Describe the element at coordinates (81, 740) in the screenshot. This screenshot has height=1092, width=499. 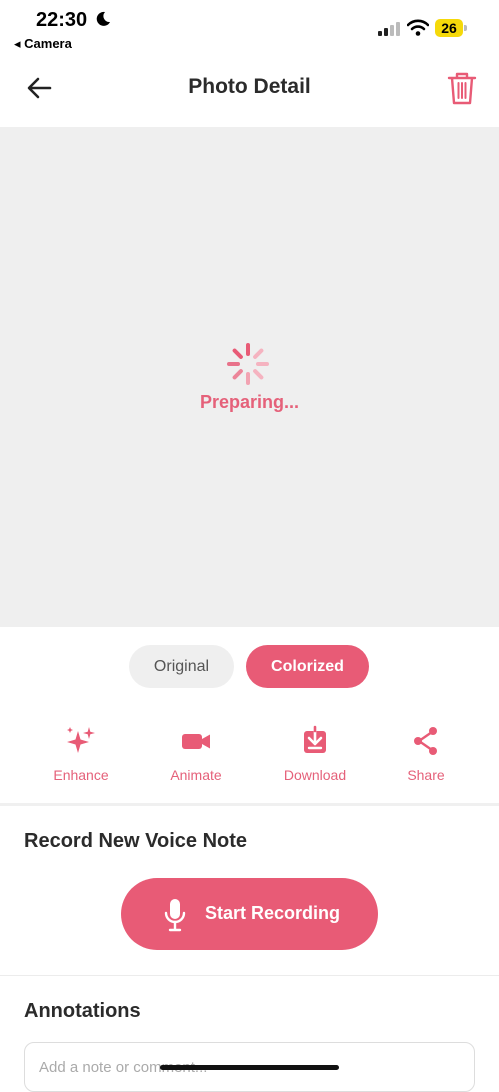
I see `sparkles-icon` at that location.